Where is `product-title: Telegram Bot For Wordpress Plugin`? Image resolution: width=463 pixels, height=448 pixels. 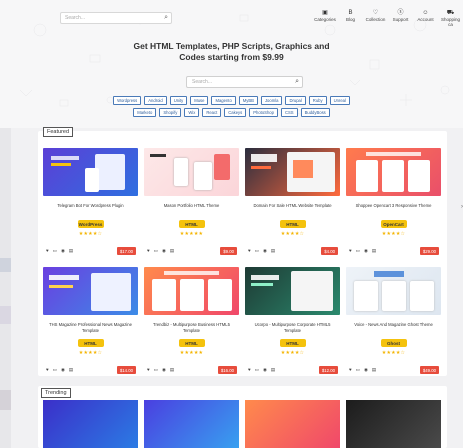 product-title: Telegram Bot For Wordpress Plugin is located at coordinates (90, 209).